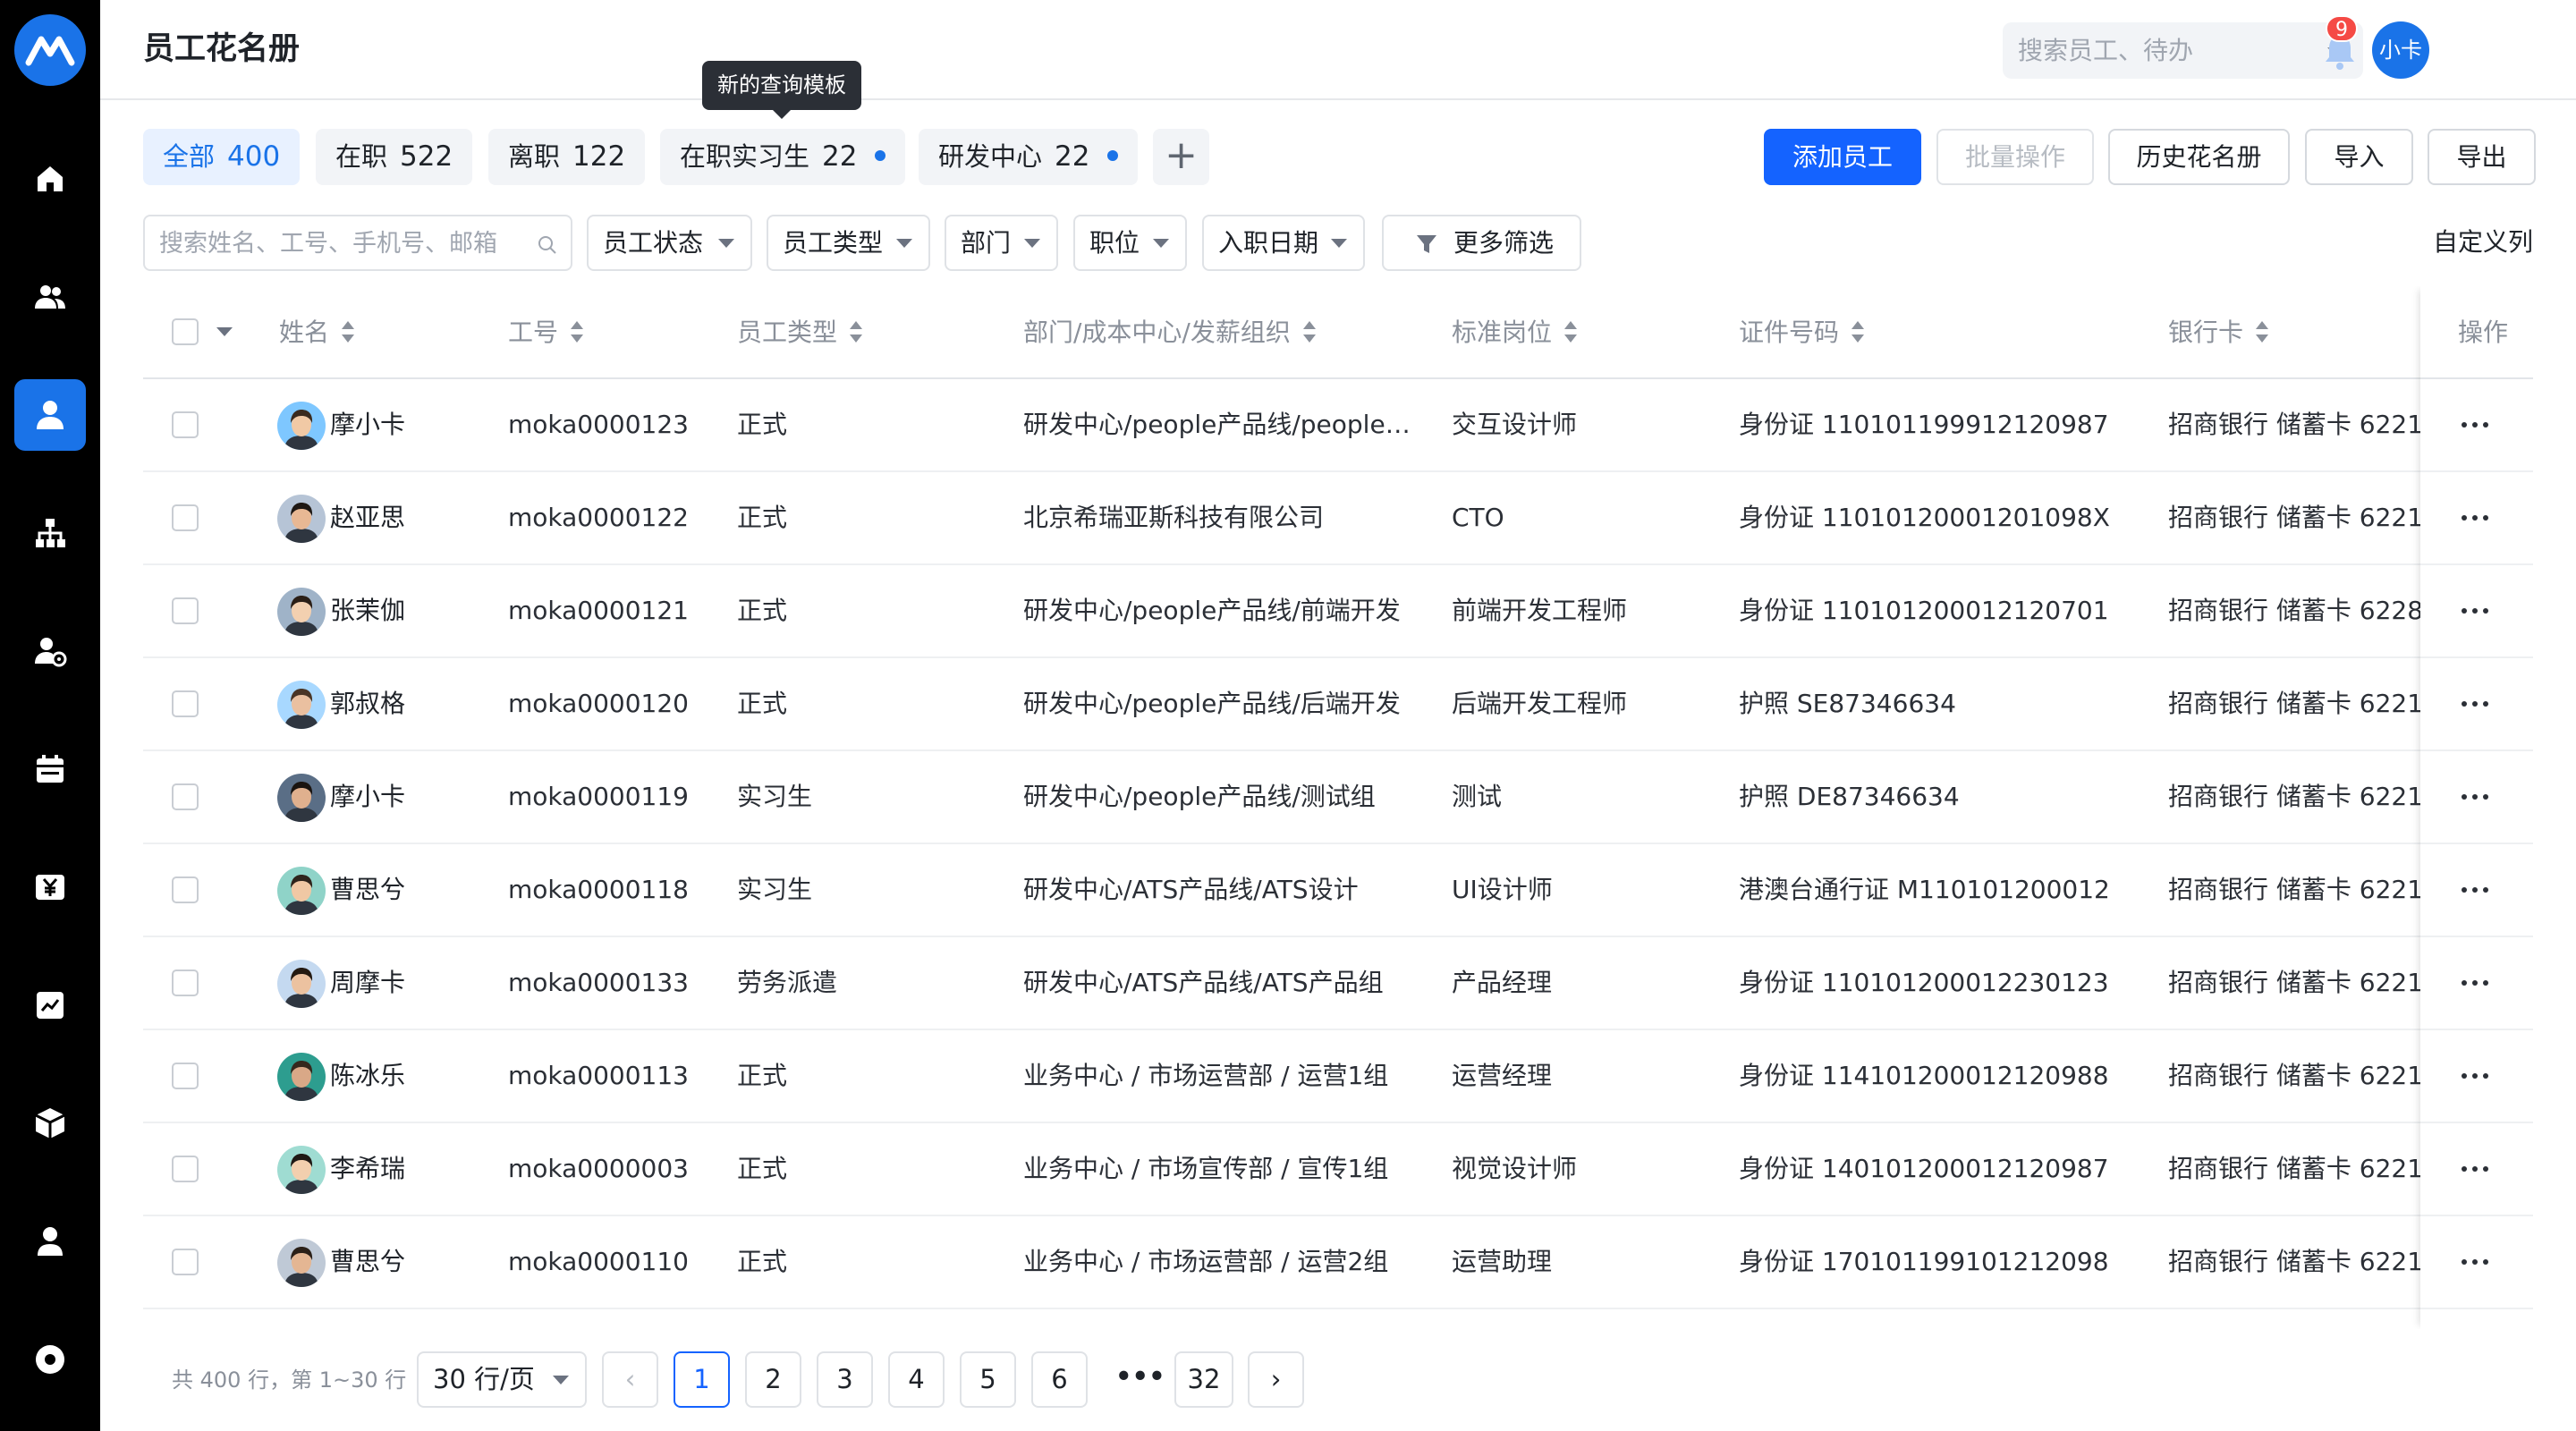 This screenshot has height=1431, width=2576. What do you see at coordinates (50, 769) in the screenshot?
I see `nav-calendar` at bounding box center [50, 769].